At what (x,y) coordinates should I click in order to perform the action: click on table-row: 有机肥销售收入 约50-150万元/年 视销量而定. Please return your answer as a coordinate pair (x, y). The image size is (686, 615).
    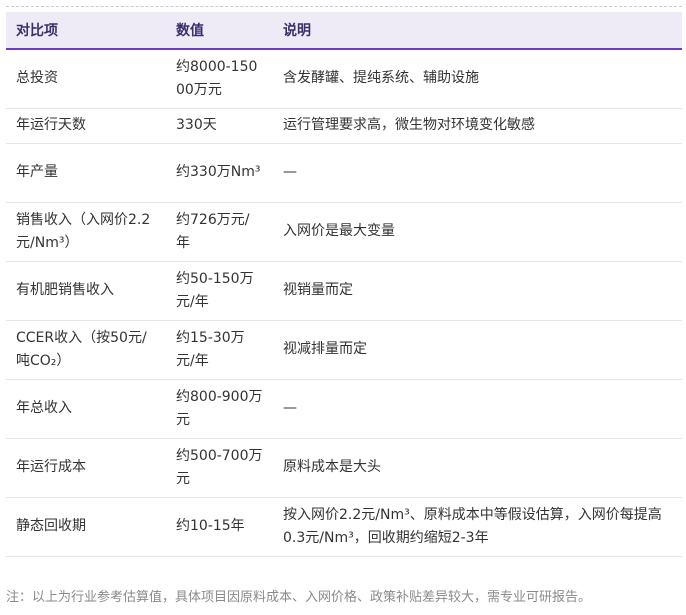
    Looking at the image, I should click on (344, 291).